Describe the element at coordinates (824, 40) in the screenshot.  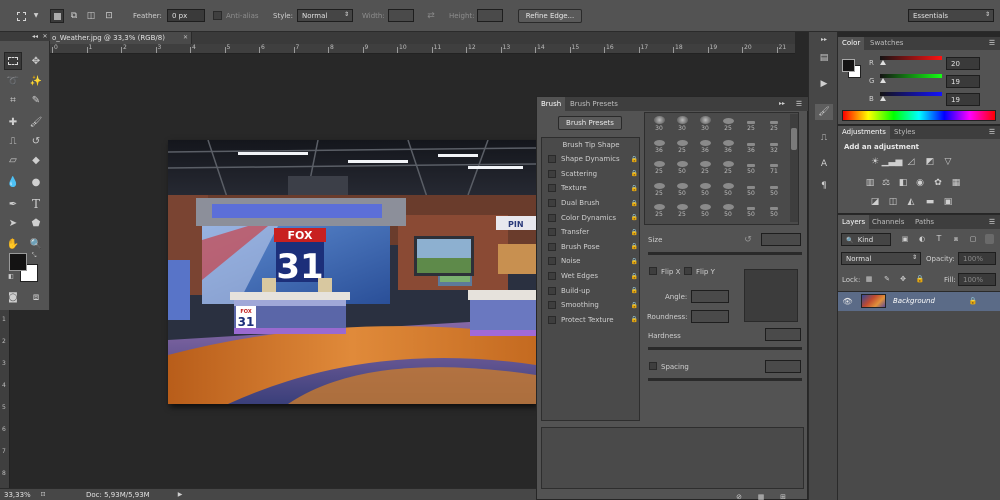
I see `collapse-arrows-icon: ▸▸` at that location.